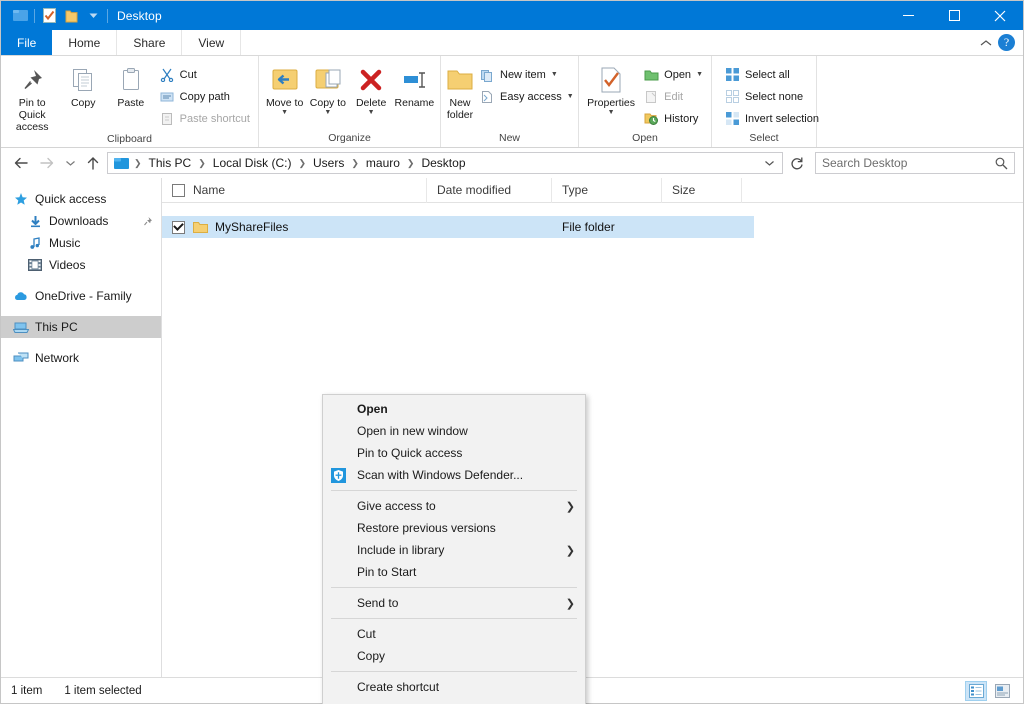 This screenshot has width=1024, height=704. I want to click on pin-to-quick-access-label: Pin to Quick access, so click(32, 115).